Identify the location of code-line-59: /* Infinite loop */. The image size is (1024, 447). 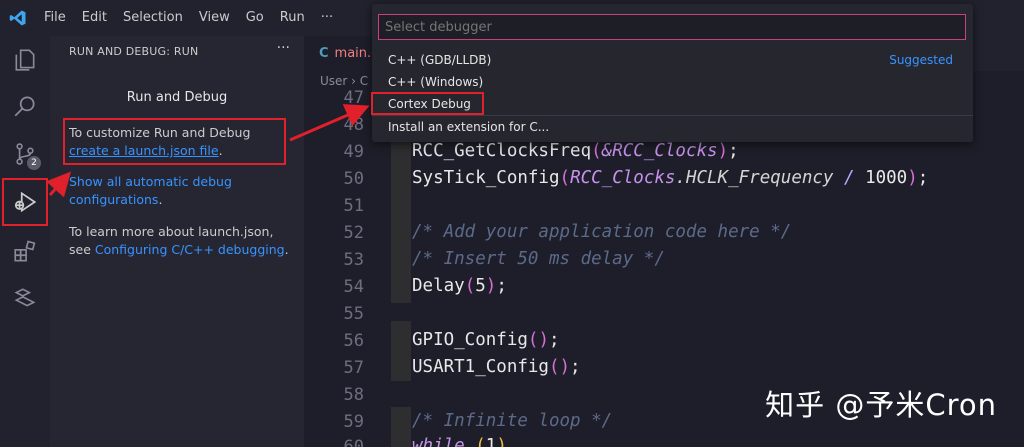
(512, 421).